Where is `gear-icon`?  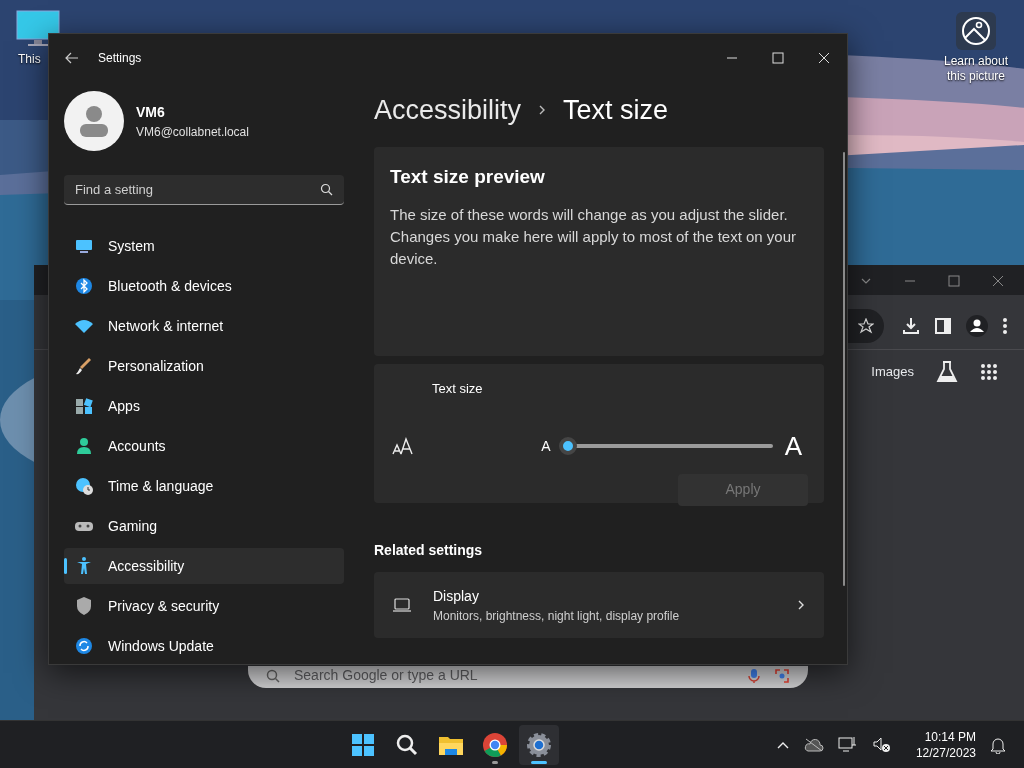 gear-icon is located at coordinates (538, 744).